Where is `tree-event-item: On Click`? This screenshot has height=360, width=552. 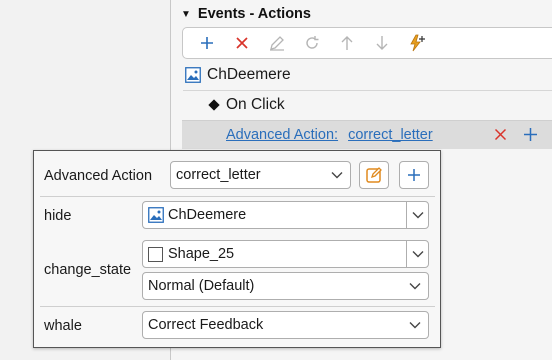 tree-event-item: On Click is located at coordinates (246, 105).